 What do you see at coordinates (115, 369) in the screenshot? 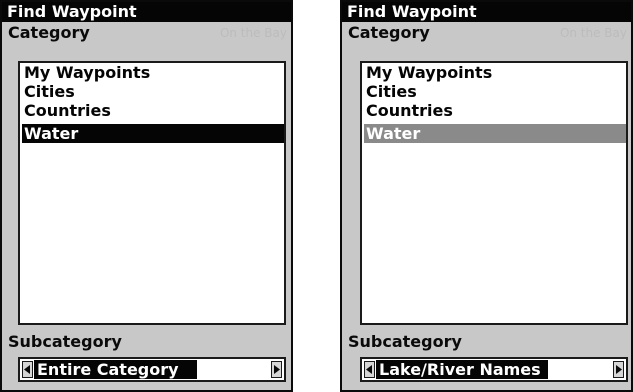
I see `subcategory-value: Entire Category` at bounding box center [115, 369].